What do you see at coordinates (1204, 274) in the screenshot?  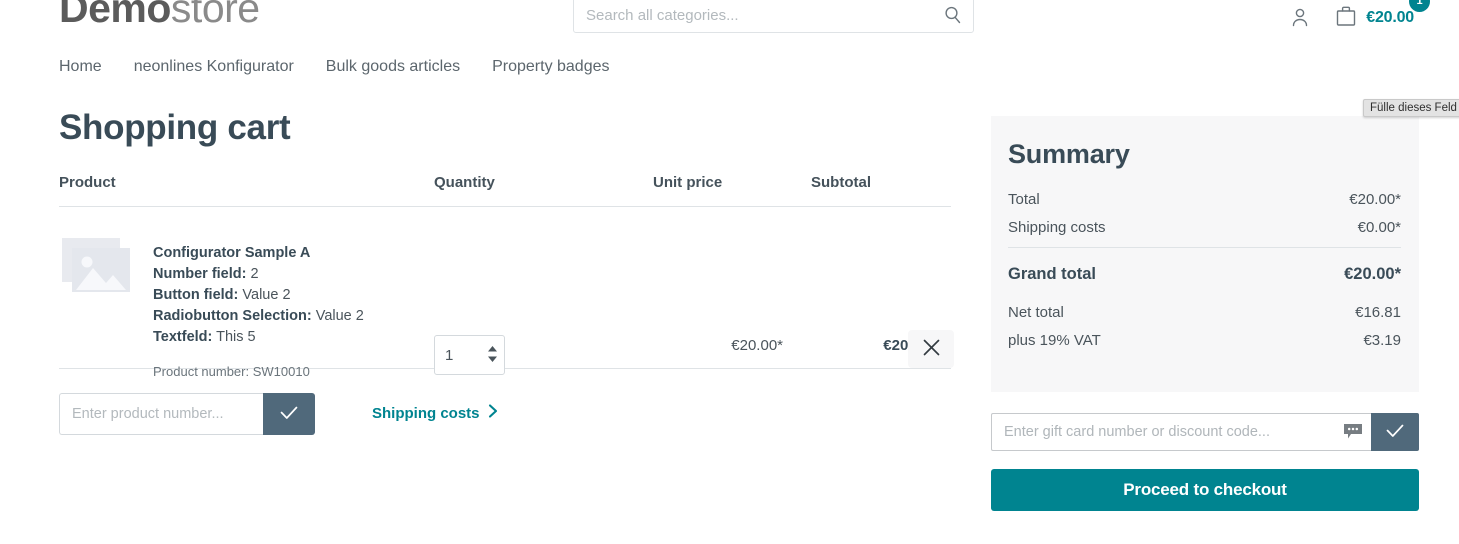 I see `summary-row-grand-total: Grand total €20.00*` at bounding box center [1204, 274].